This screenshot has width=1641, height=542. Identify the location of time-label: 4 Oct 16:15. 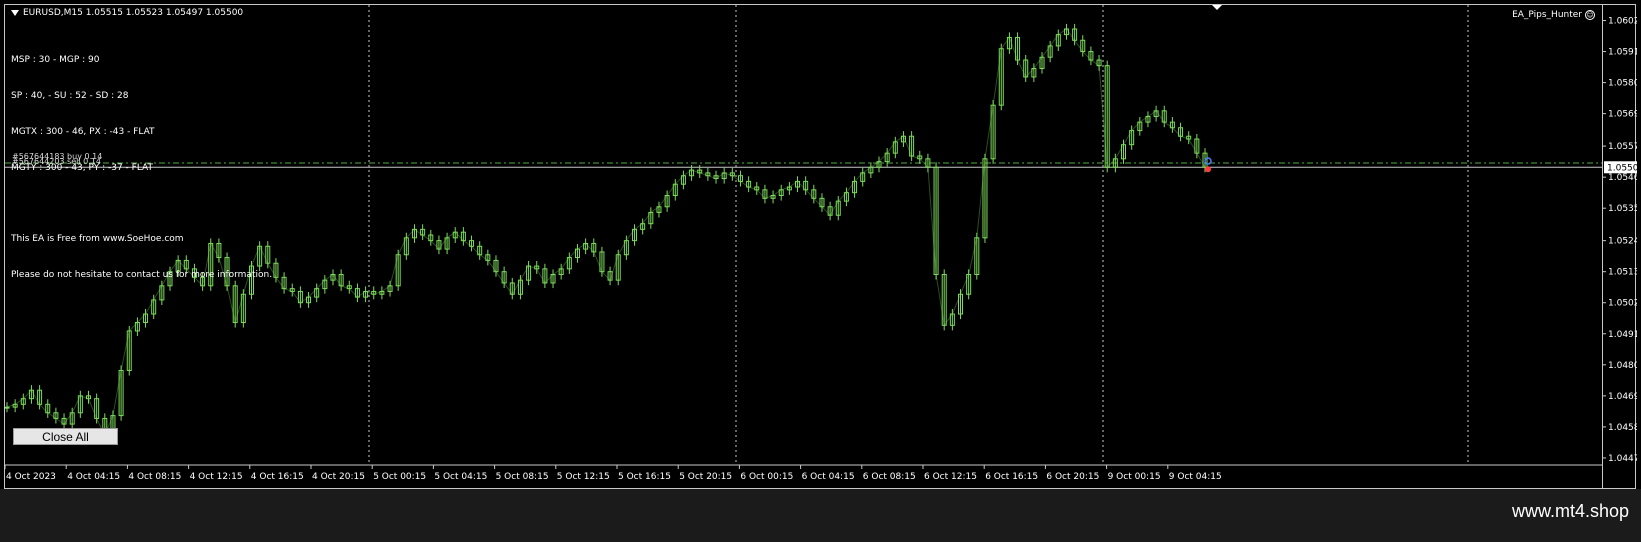
(277, 477).